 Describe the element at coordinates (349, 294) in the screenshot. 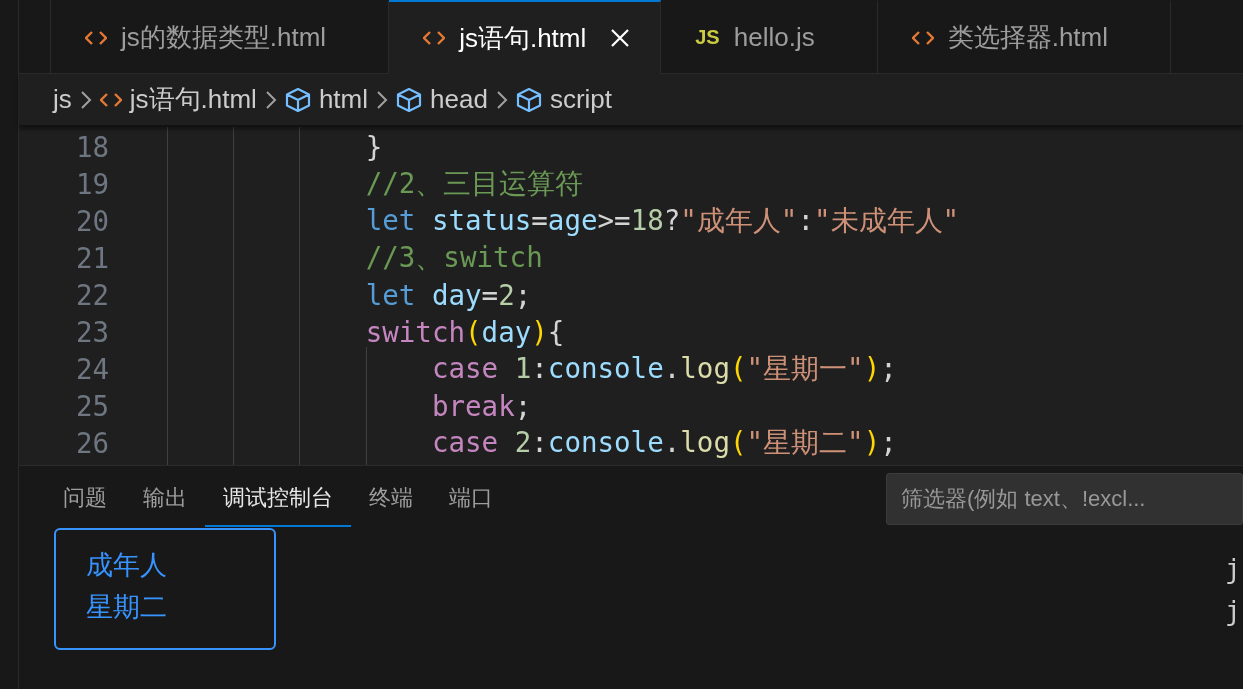

I see `code-line: let day=2;` at that location.